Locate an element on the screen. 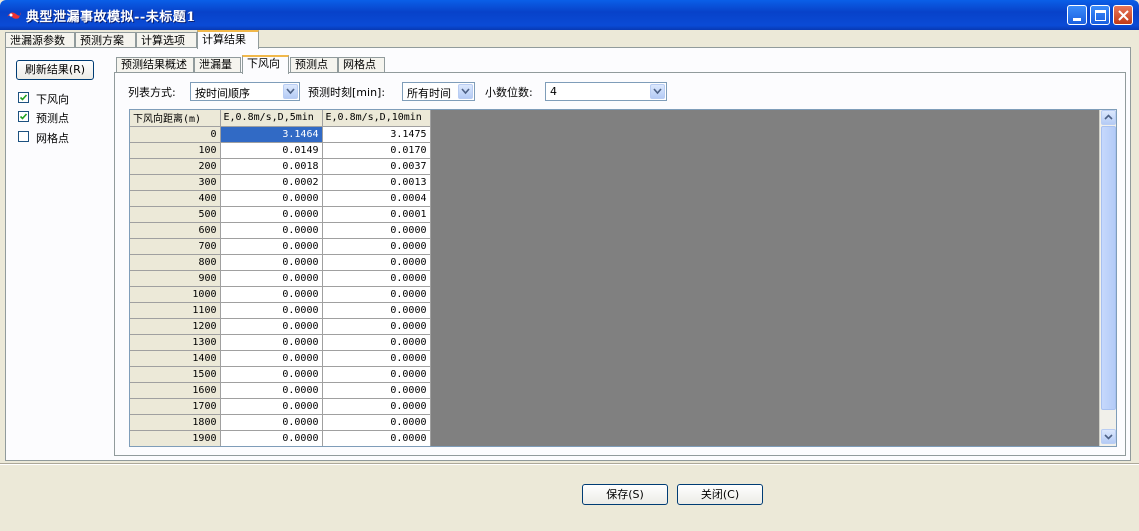  row-header-distance: 1300 is located at coordinates (175, 342).